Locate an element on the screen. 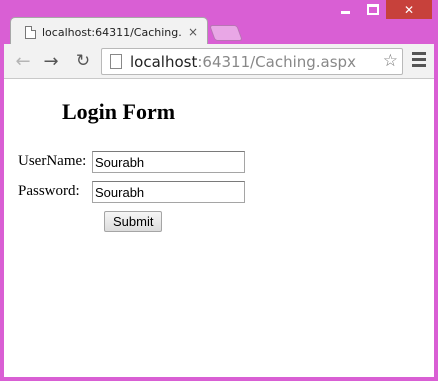  menu-icon is located at coordinates (419, 61).